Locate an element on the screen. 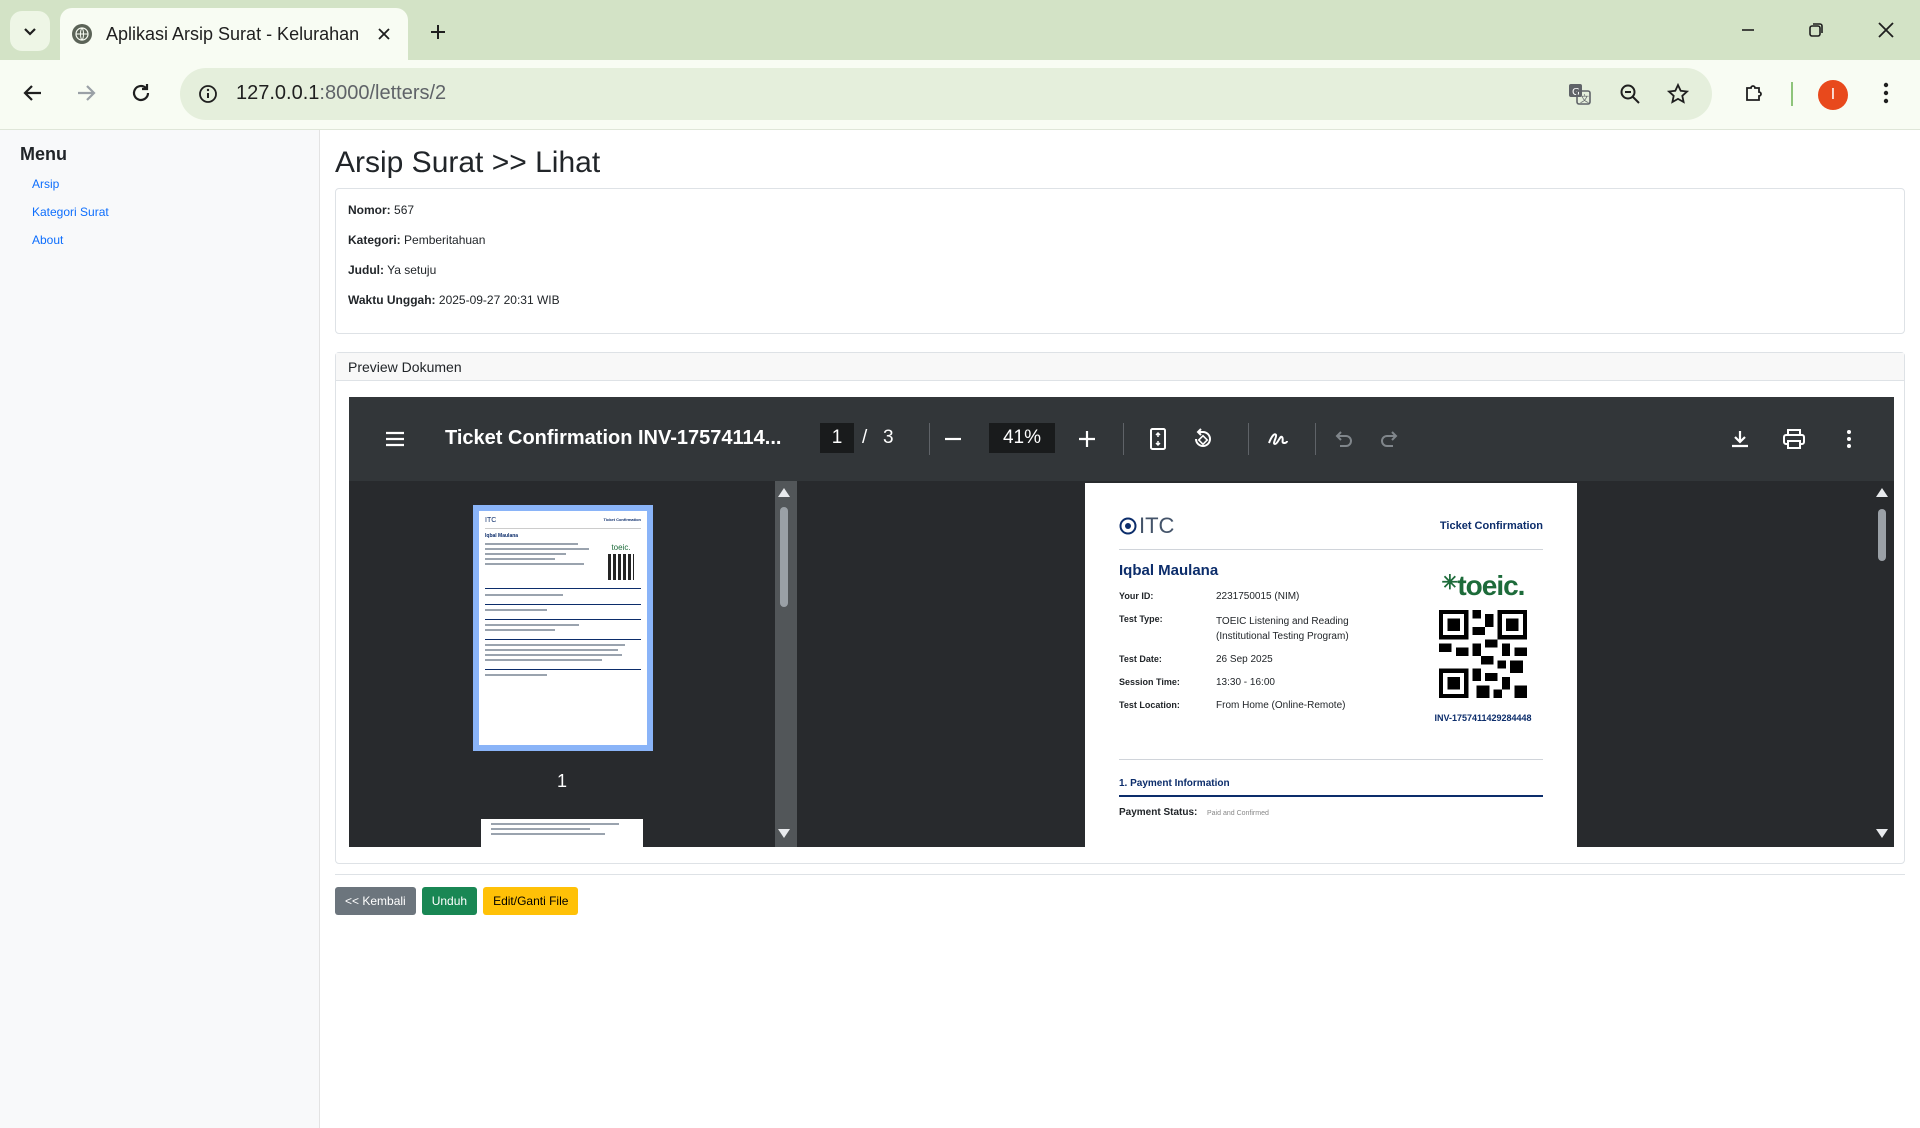  close-icon is located at coordinates (1886, 30).